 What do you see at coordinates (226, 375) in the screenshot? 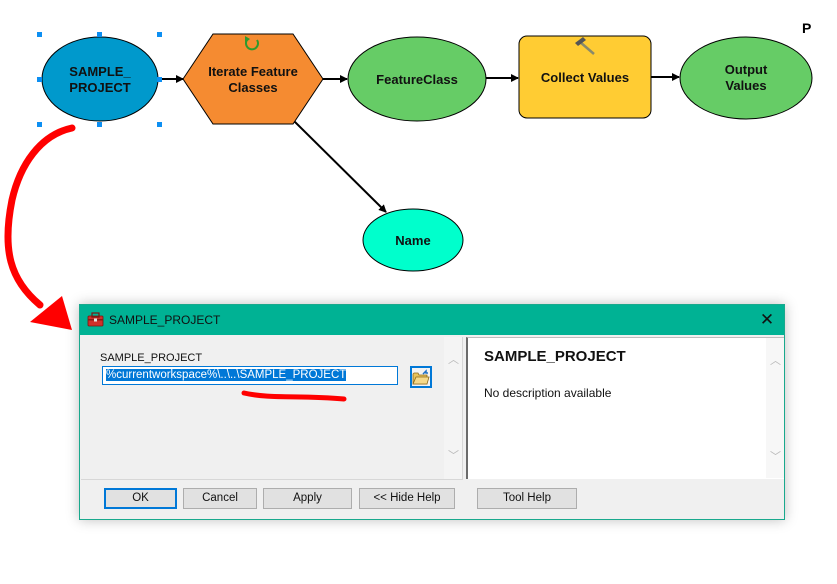
I see `param-value: %currentworkspace%\..\..\SAMPLE_PROJECT` at bounding box center [226, 375].